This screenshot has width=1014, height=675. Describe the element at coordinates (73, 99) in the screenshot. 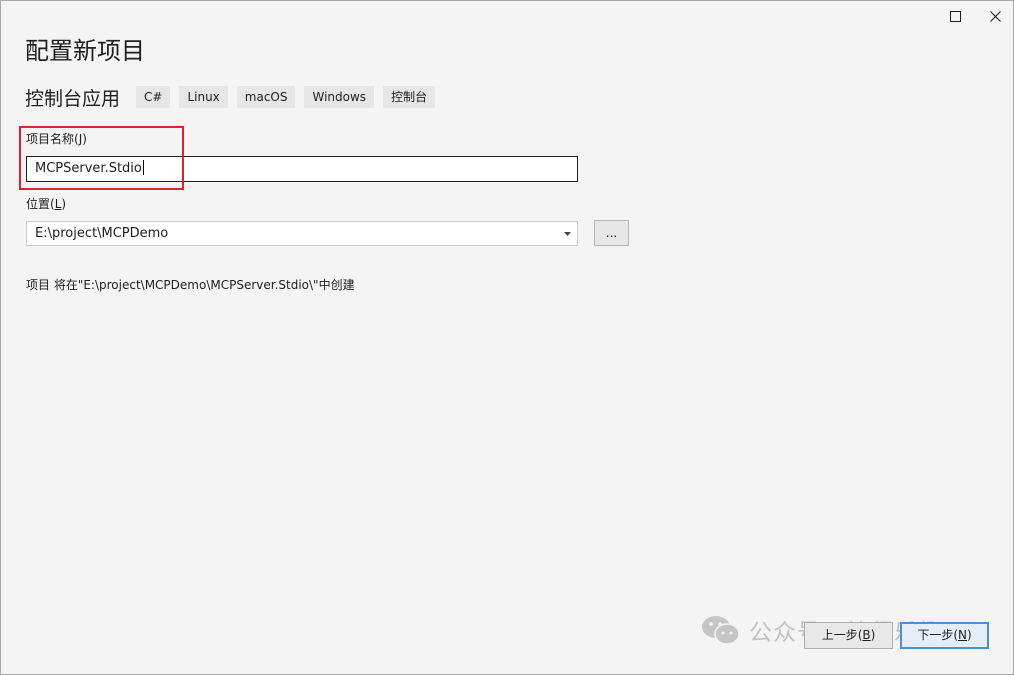

I see `template-name: 控制台应用` at that location.